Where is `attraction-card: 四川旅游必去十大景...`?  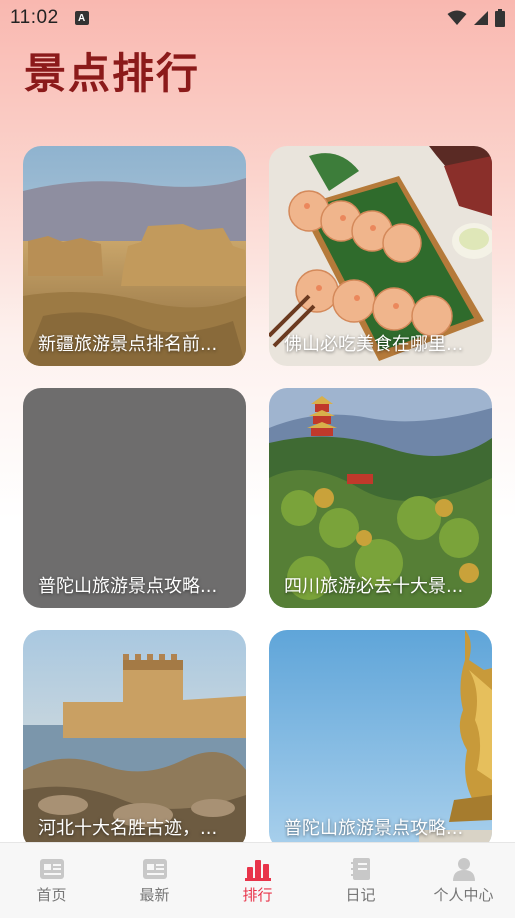 attraction-card: 四川旅游必去十大景... is located at coordinates (380, 498).